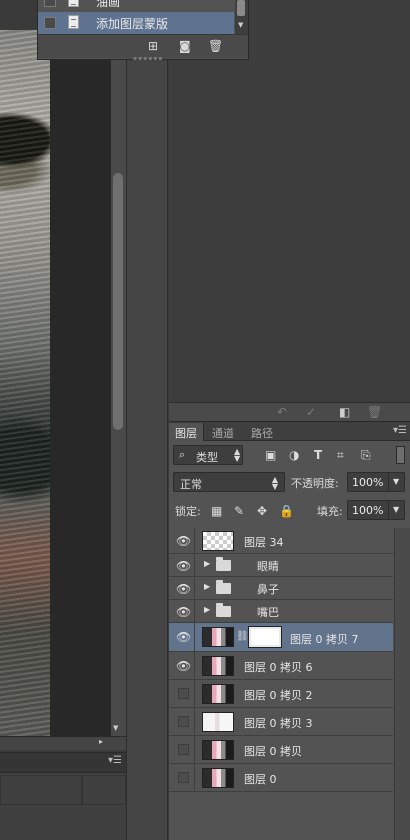  Describe the element at coordinates (136, 6) in the screenshot. I see `history-state: 油画` at that location.